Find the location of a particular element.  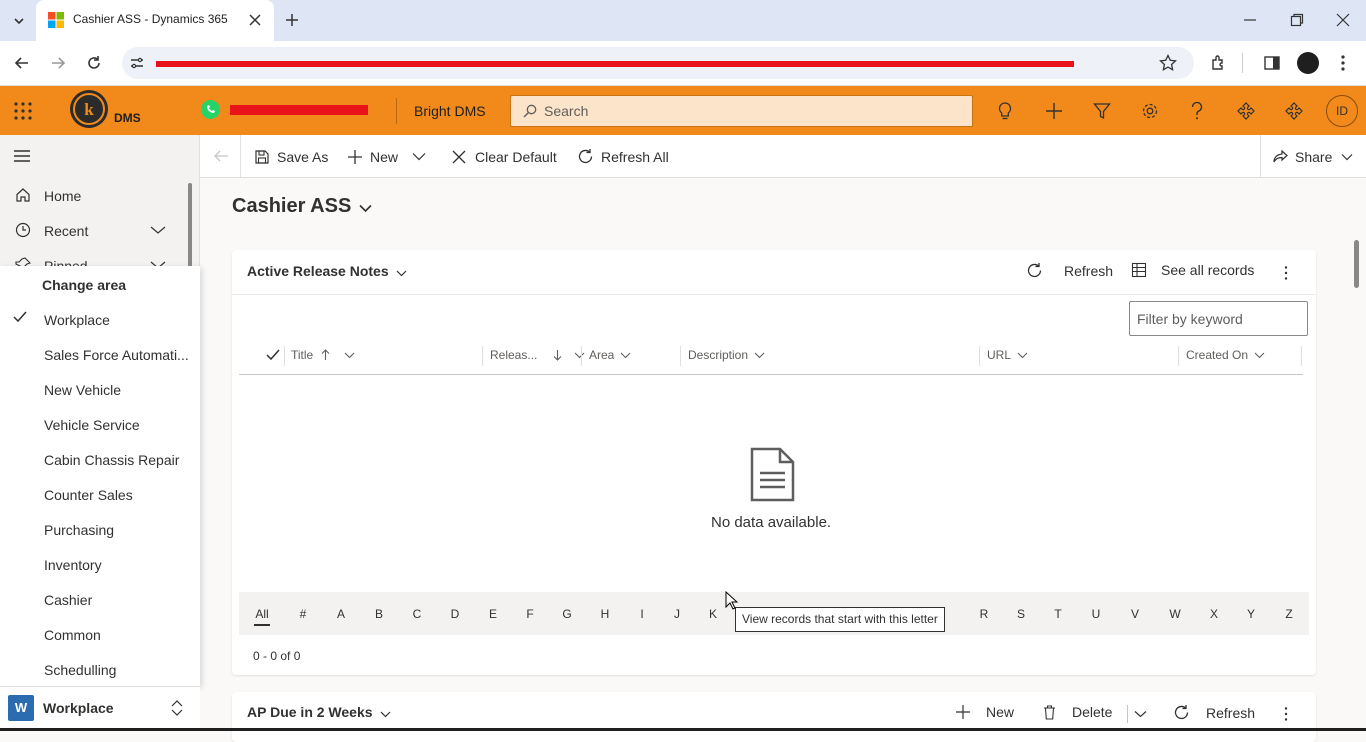

jump-letter-k: K is located at coordinates (713, 614).